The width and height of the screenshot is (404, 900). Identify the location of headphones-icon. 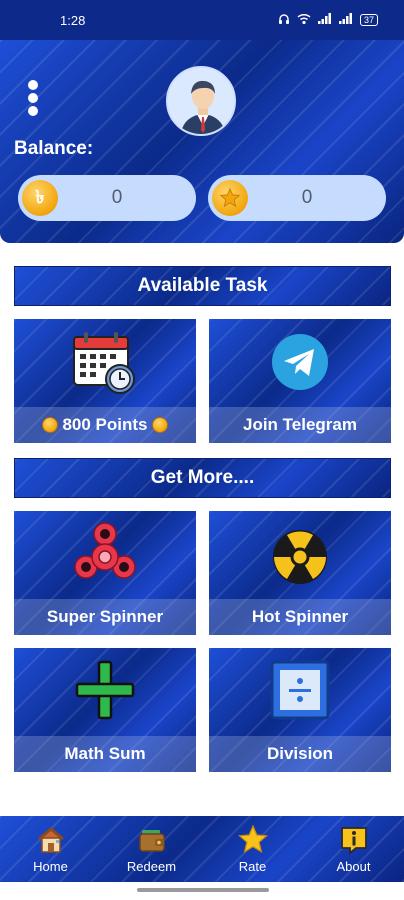
(284, 20).